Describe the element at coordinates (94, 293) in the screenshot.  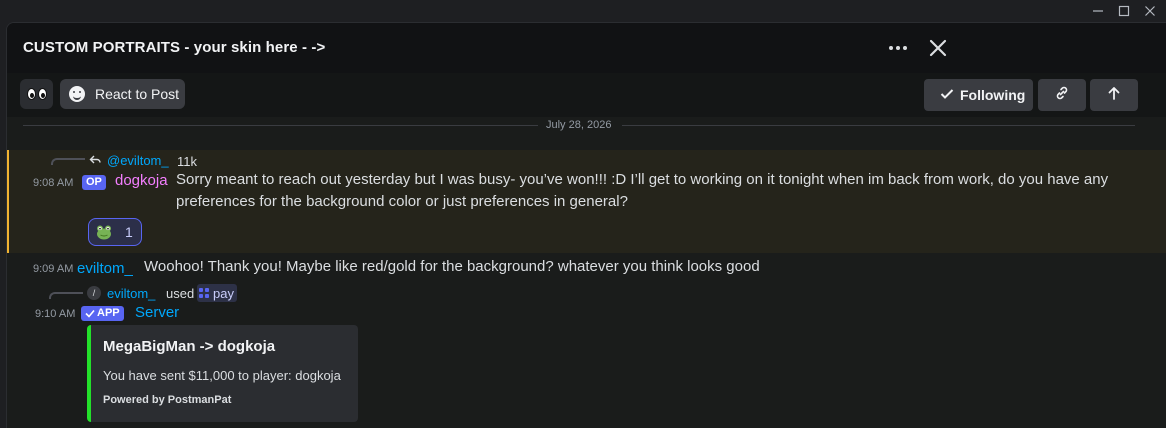
I see `slash-command-icon: /` at that location.